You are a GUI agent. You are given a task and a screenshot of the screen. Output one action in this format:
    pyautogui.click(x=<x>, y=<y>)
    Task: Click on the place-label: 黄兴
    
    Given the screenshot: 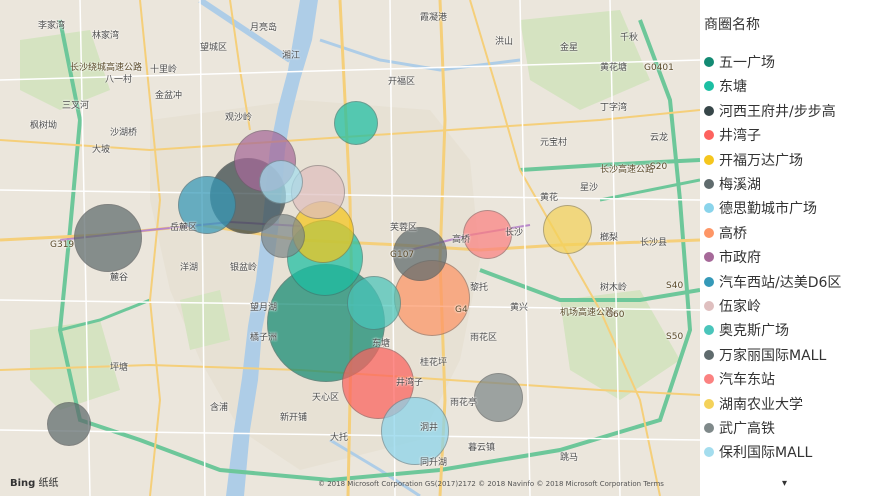 What is the action you would take?
    pyautogui.click(x=519, y=308)
    